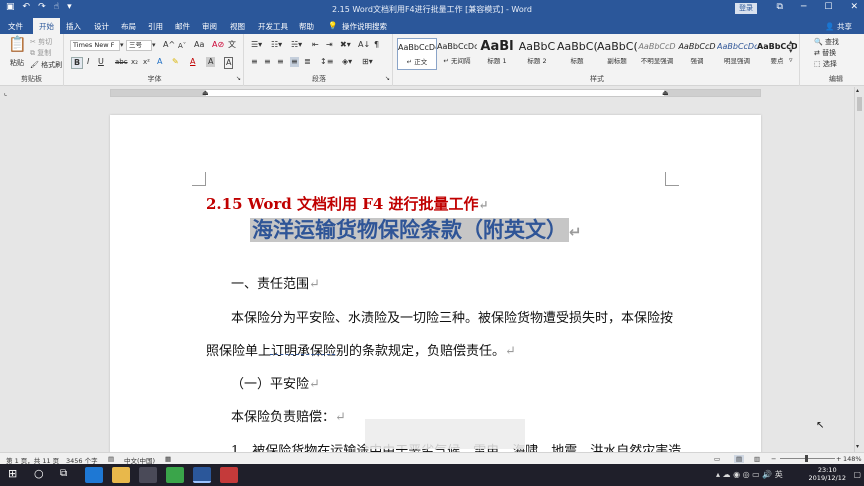 Image resolution: width=864 pixels, height=486 pixels. Describe the element at coordinates (859, 269) in the screenshot. I see `vertical-scrollbar: ▴ ▾` at that location.